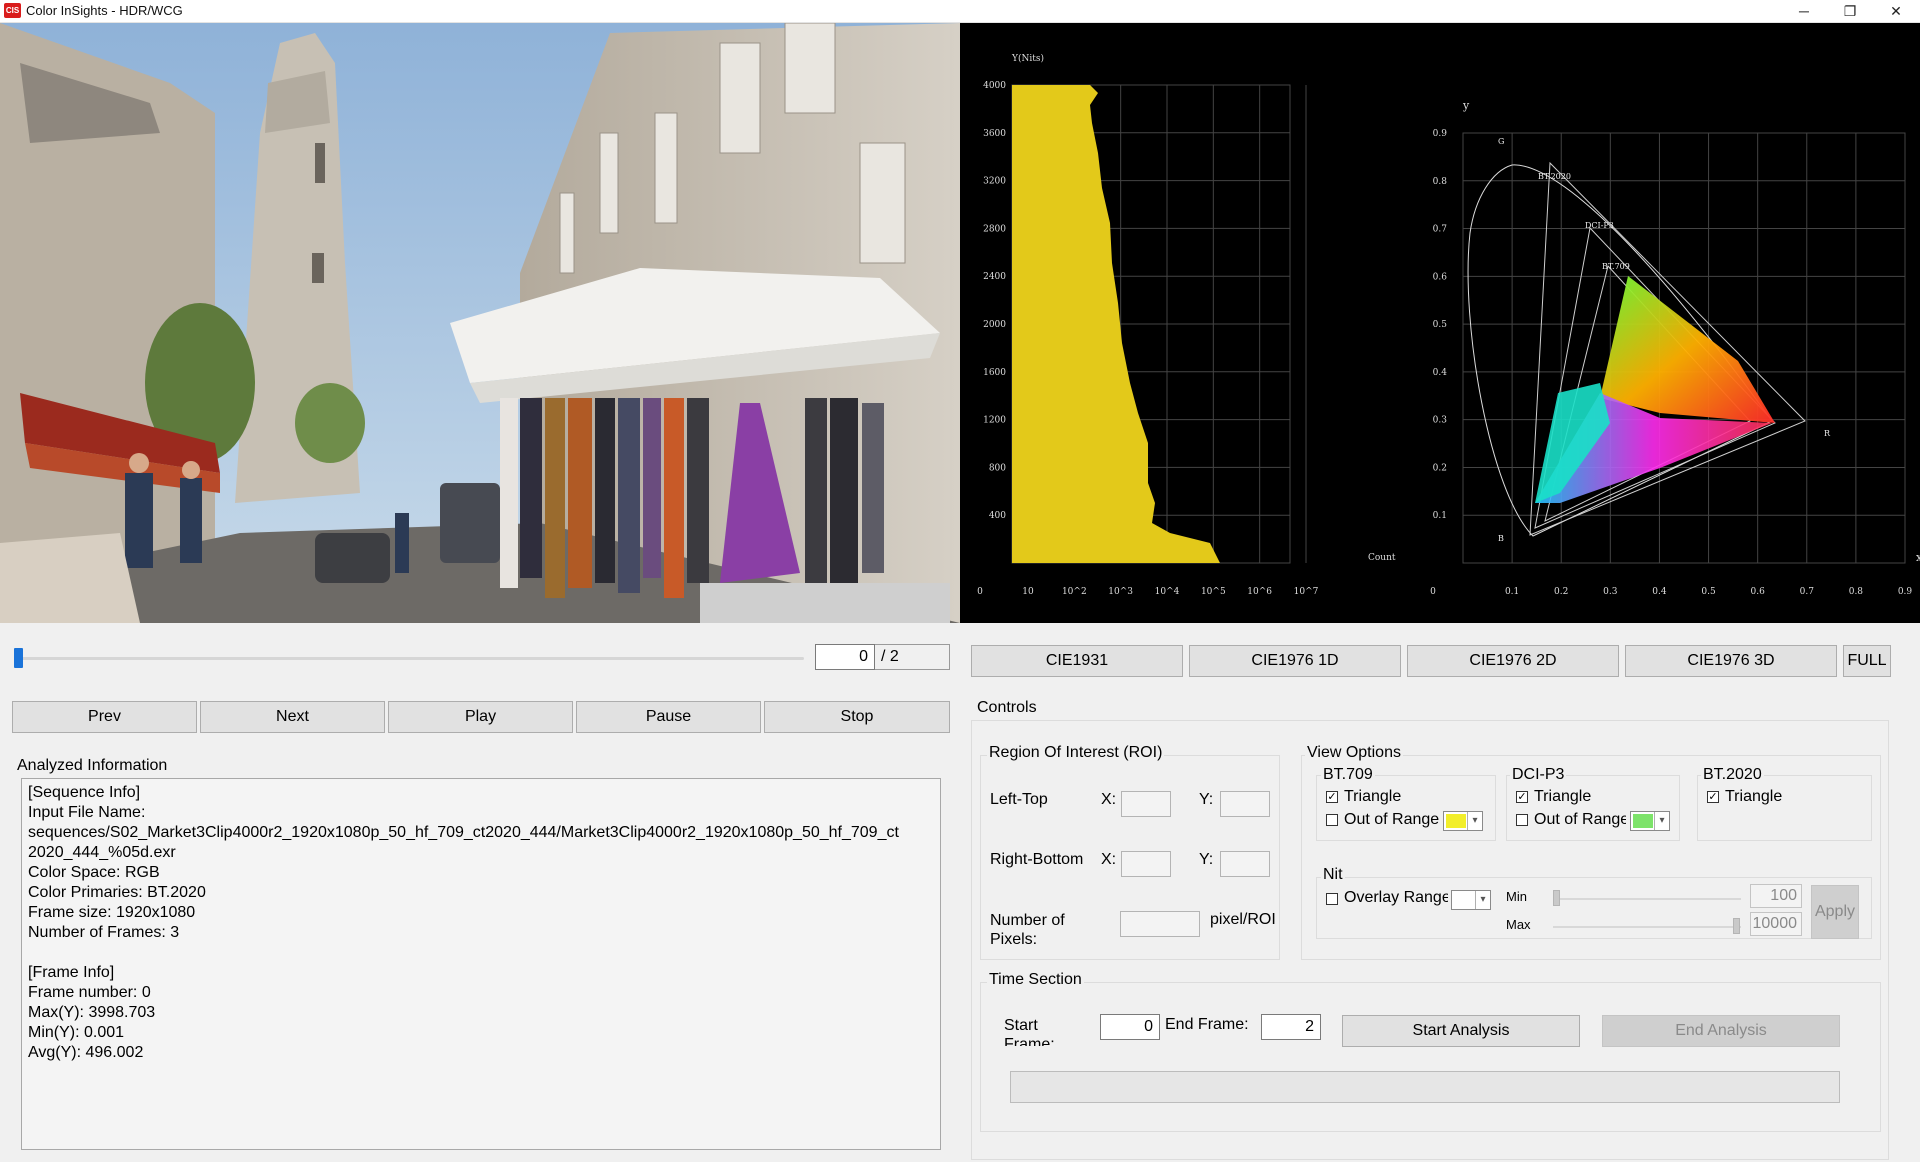  Describe the element at coordinates (994, 277) in the screenshot. I see `histogram-y-tick: 2400` at that location.